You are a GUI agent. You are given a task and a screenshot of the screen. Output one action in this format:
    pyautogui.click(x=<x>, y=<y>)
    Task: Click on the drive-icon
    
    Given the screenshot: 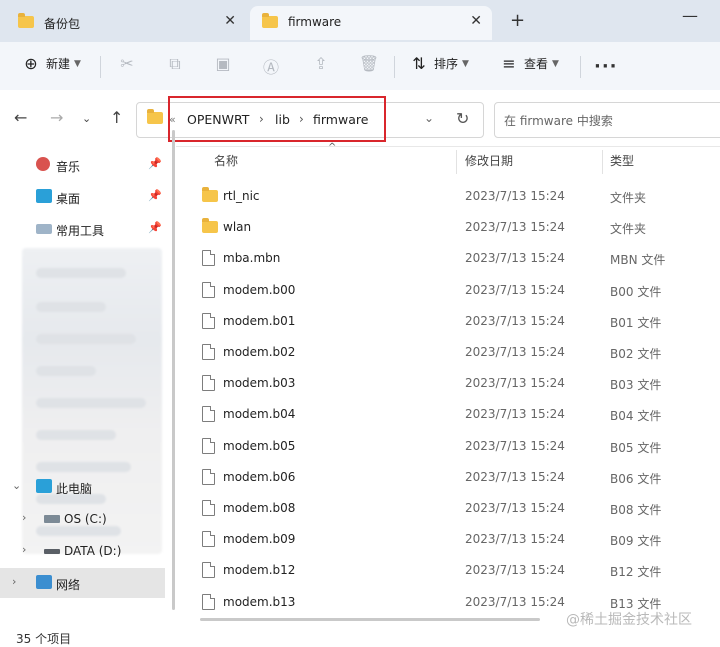 What is the action you would take?
    pyautogui.click(x=52, y=551)
    